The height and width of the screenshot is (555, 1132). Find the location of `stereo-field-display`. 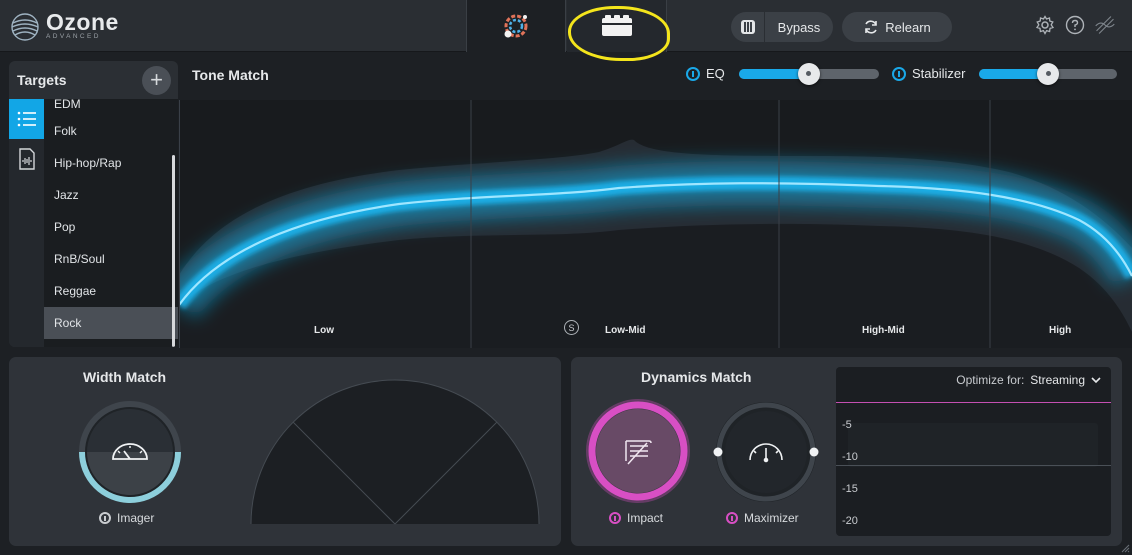

stereo-field-display is located at coordinates (395, 452).